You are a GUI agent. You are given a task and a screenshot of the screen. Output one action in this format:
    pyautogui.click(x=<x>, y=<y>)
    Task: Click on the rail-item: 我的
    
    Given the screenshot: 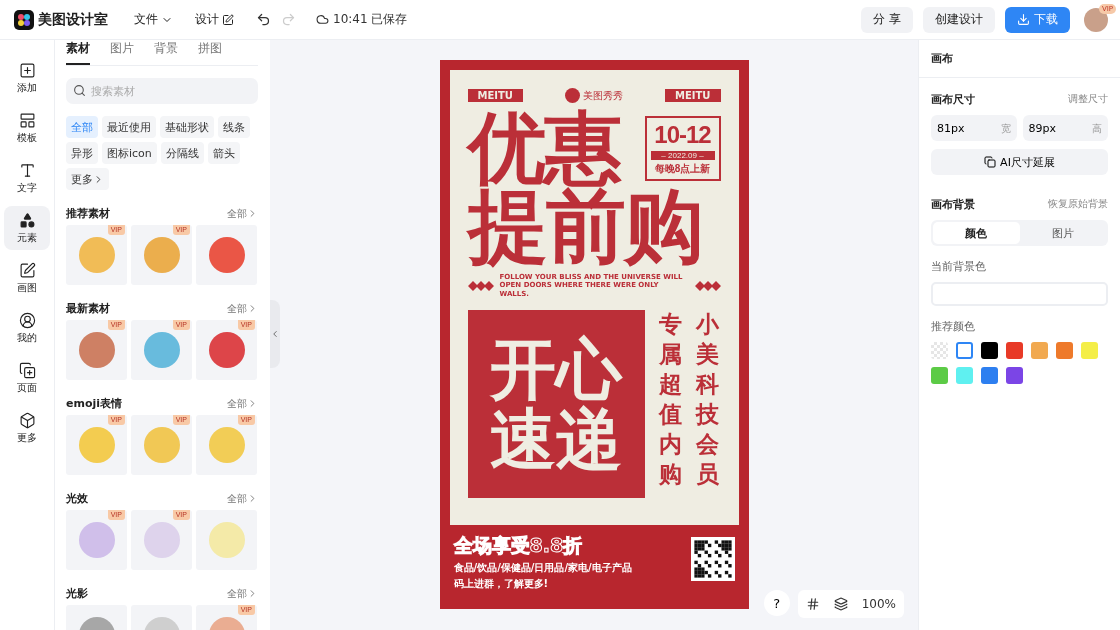 What is the action you would take?
    pyautogui.click(x=27, y=328)
    